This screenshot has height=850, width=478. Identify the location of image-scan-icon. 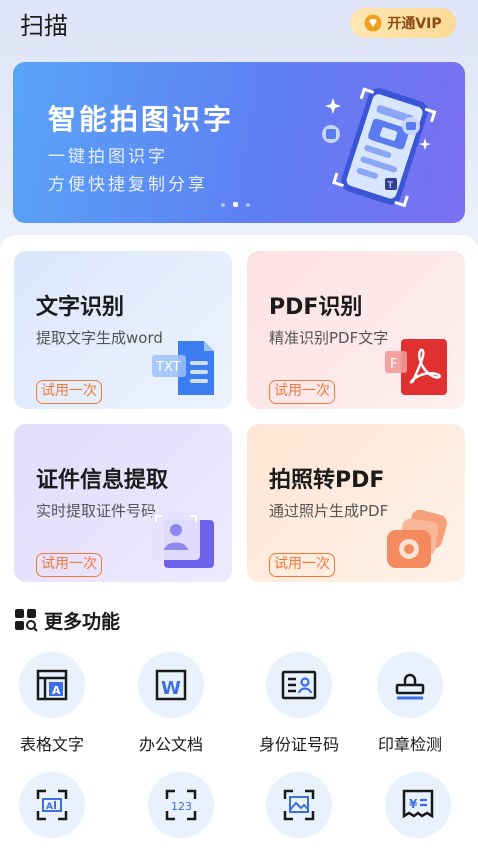
(299, 805).